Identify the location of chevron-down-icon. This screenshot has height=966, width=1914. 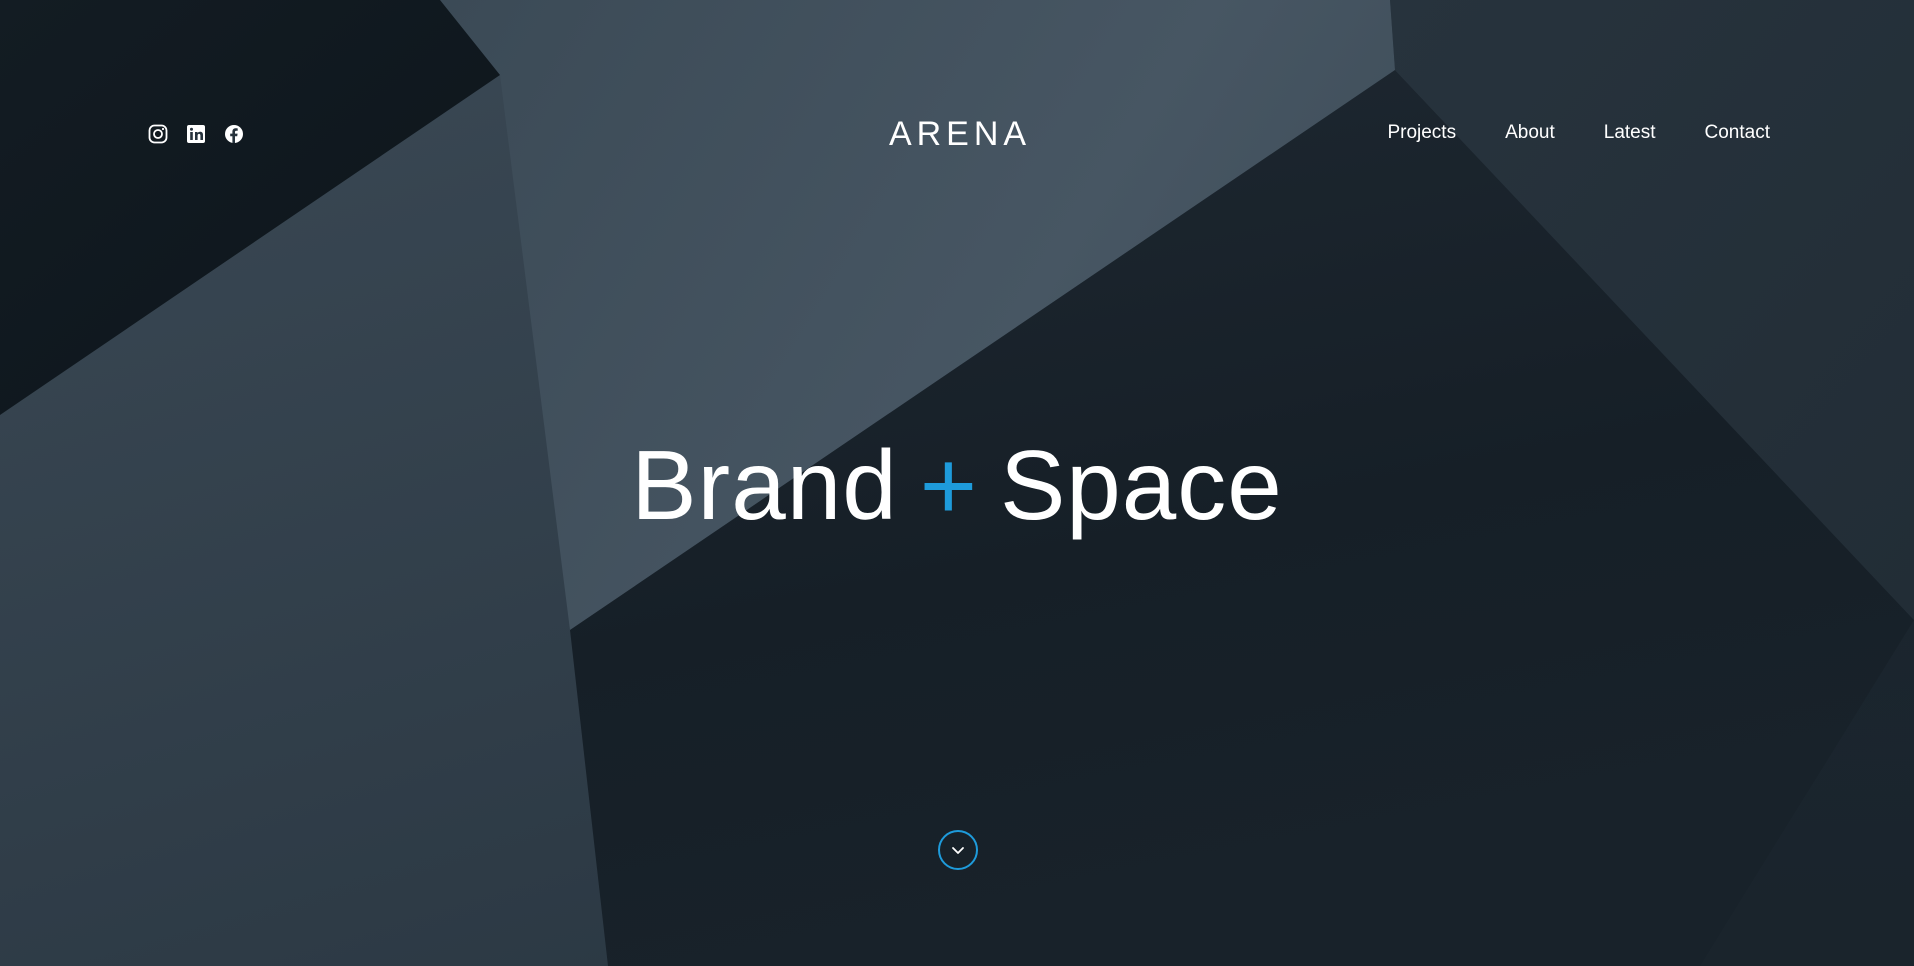
(958, 850).